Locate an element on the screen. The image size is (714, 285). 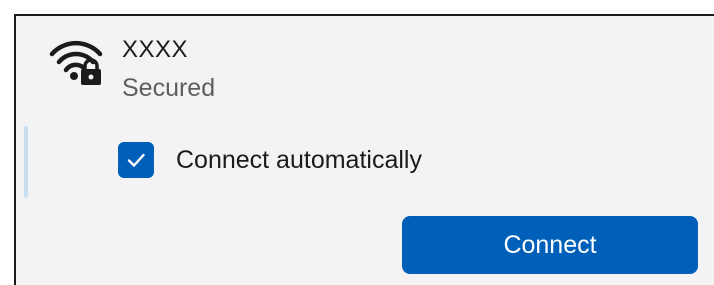
connect-button: Connect is located at coordinates (550, 245).